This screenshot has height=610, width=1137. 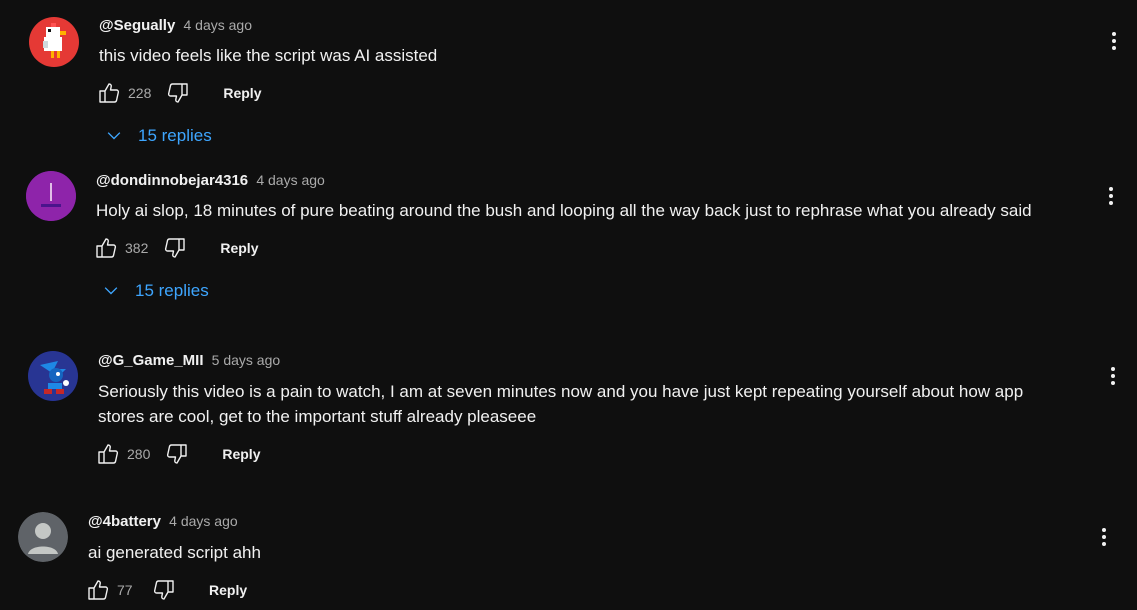 I want to click on comment-header: @dondinnobejar4316 4 days ago, so click(x=210, y=180).